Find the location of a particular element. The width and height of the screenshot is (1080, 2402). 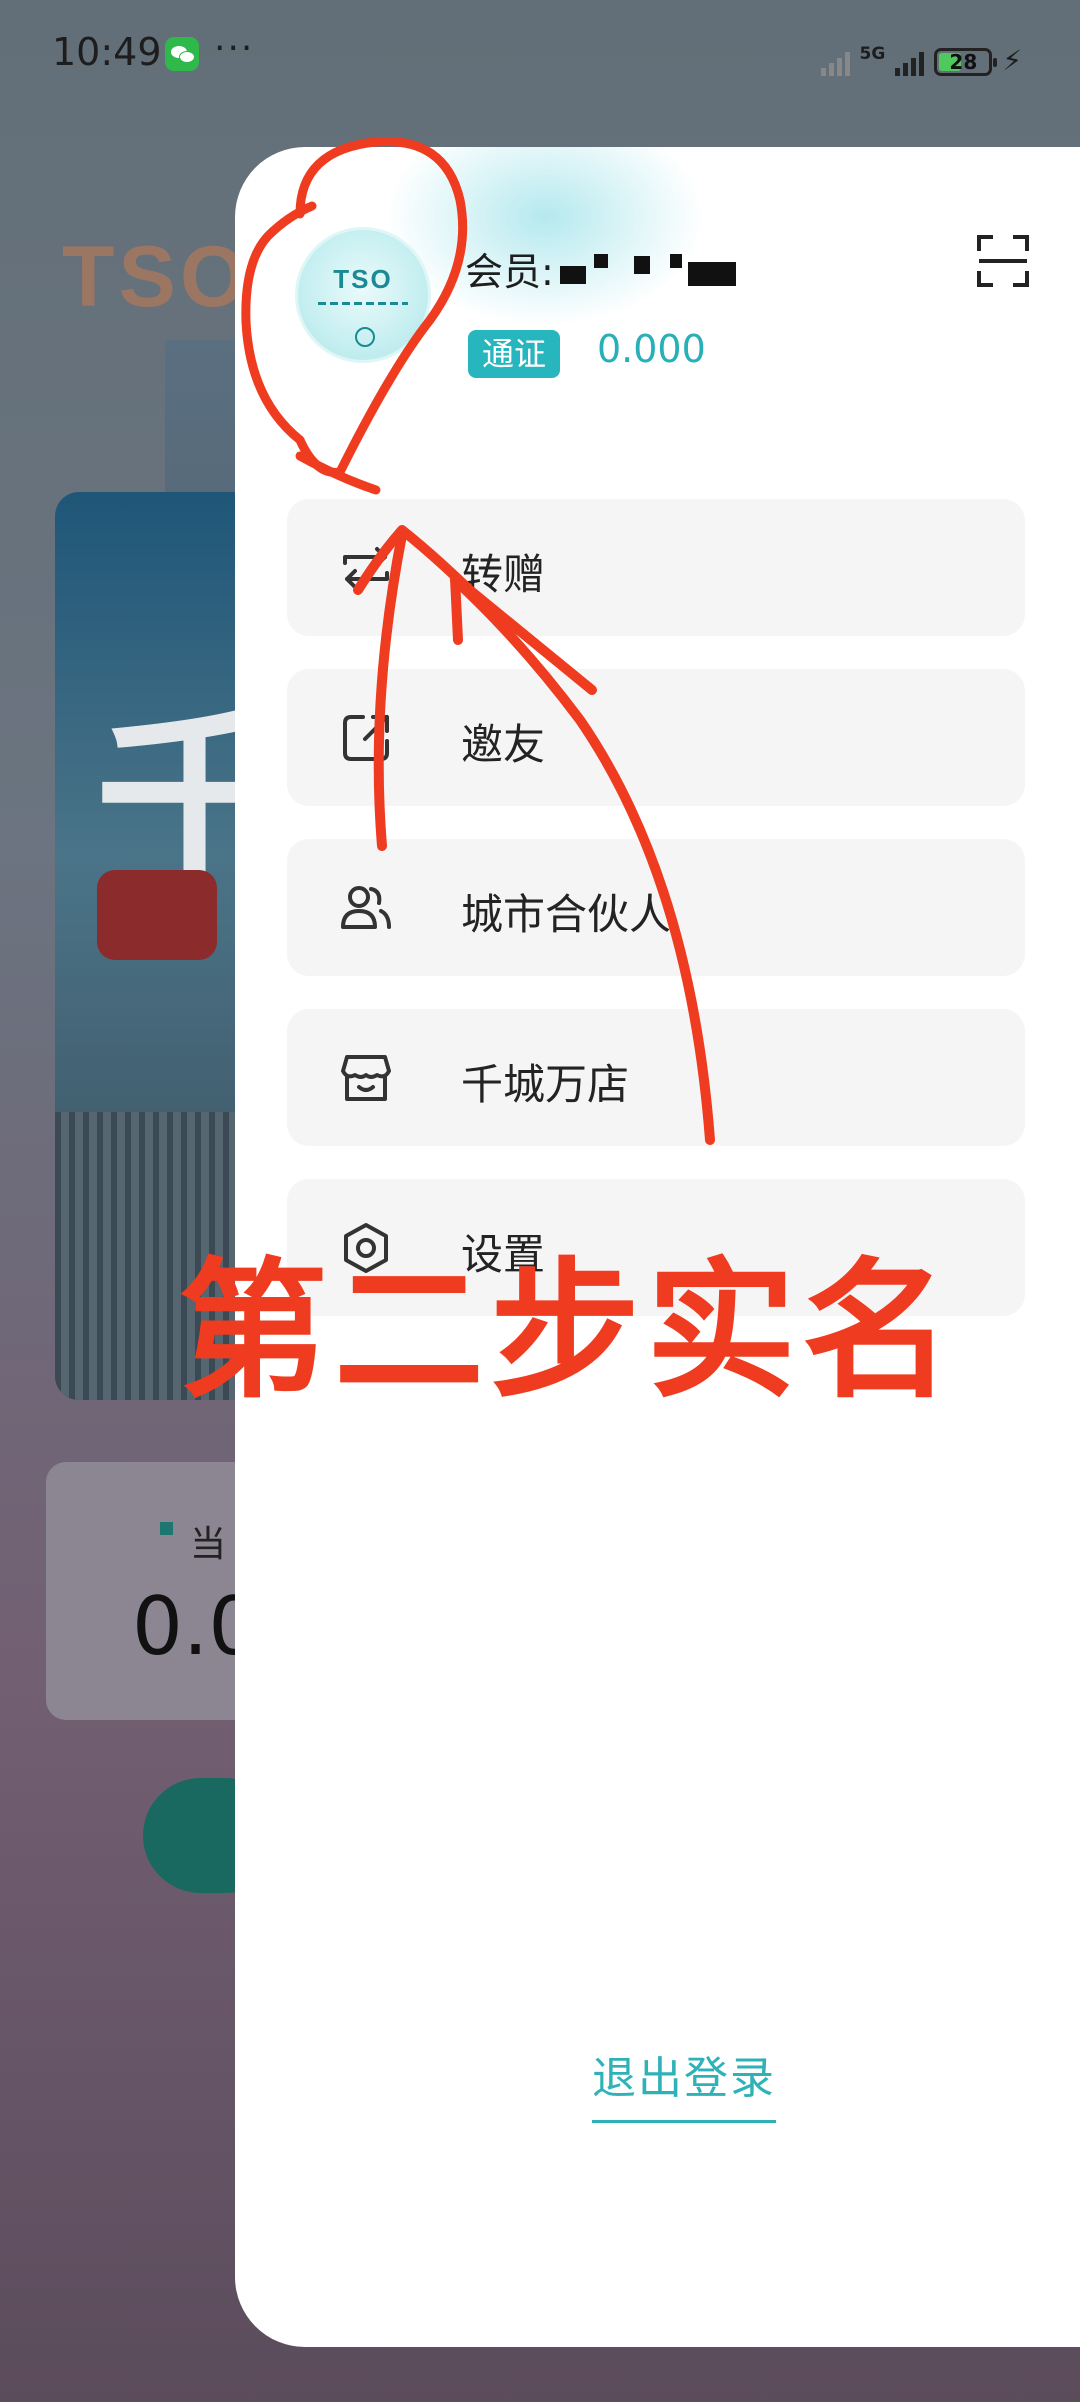

avatar-logo-line is located at coordinates (363, 303).